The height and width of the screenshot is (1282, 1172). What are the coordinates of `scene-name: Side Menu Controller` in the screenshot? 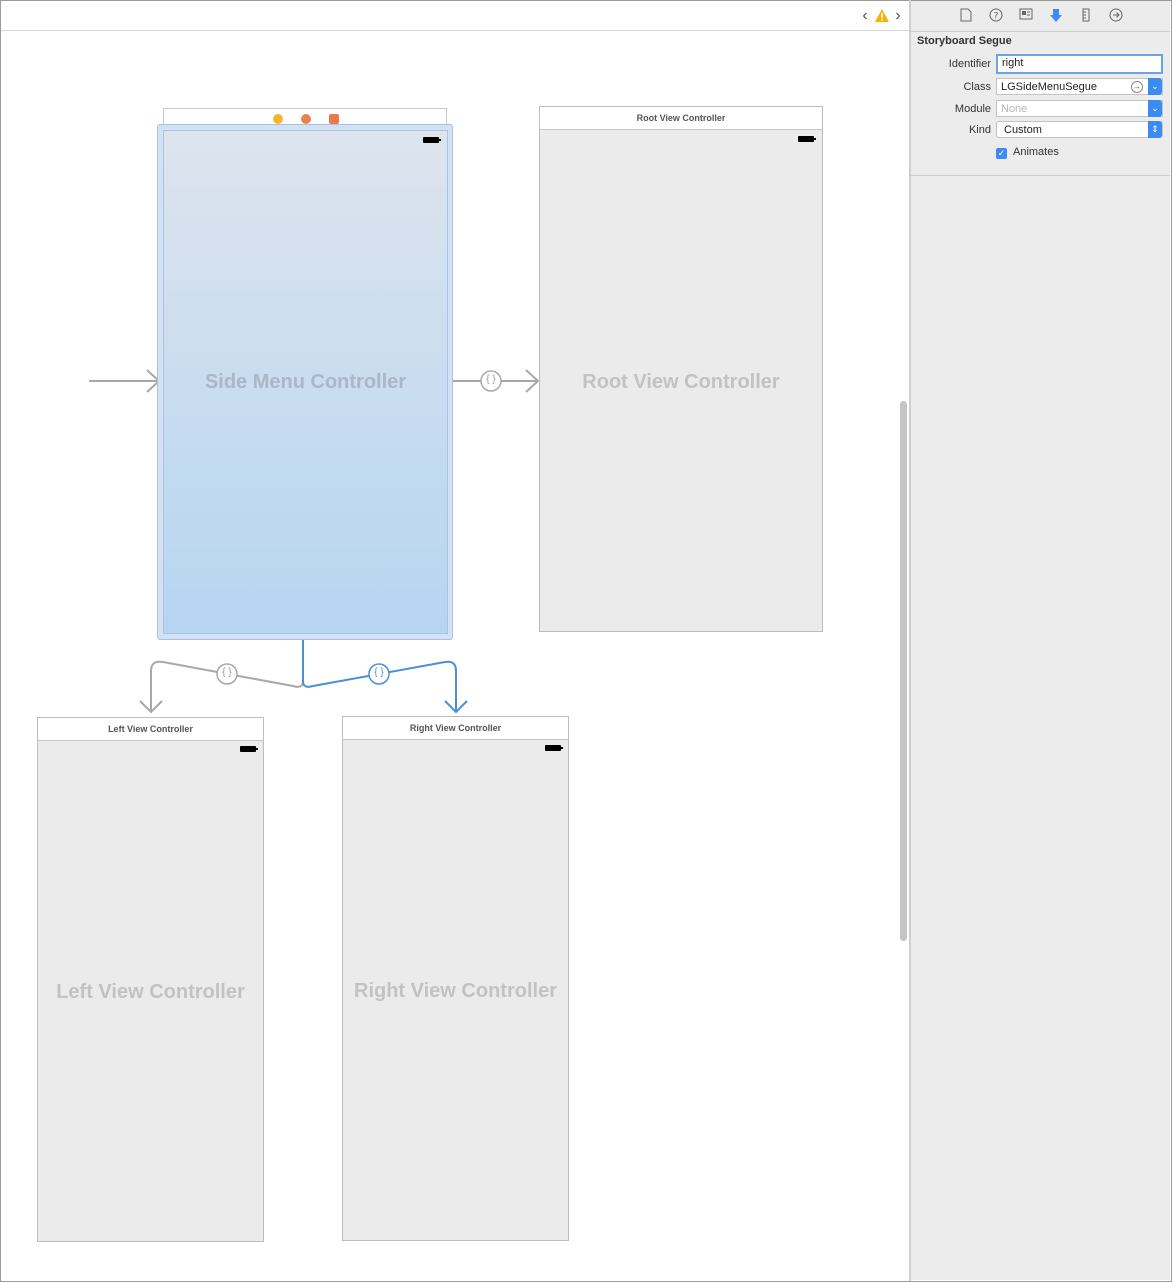 It's located at (305, 382).